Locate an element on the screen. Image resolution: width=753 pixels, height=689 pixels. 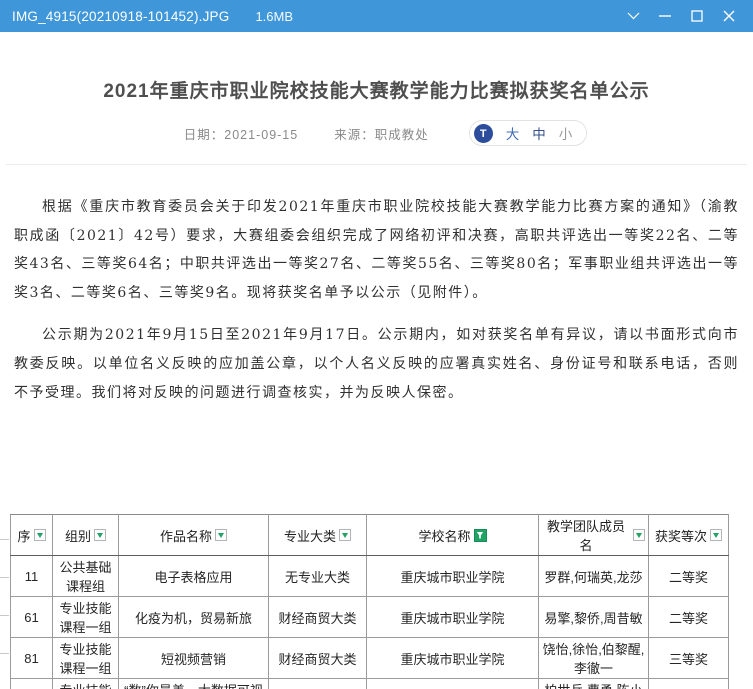
cell-major-category: 无专业大类 is located at coordinates (317, 576).